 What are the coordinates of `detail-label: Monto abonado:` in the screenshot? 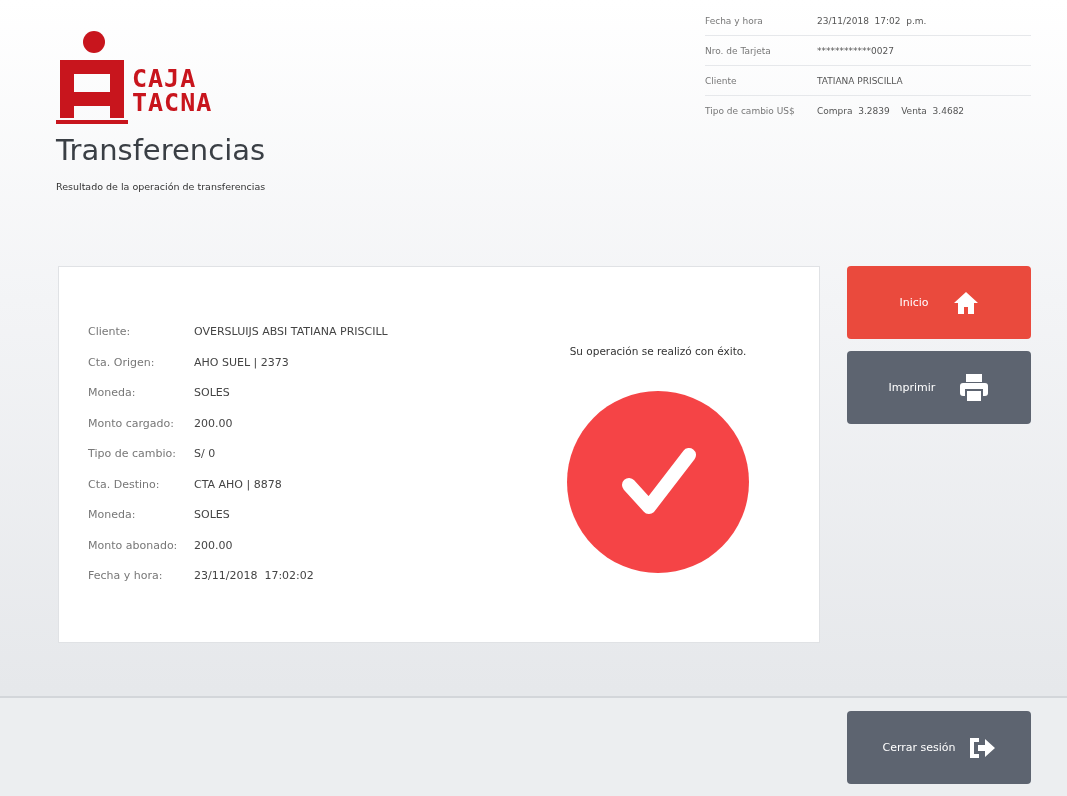 It's located at (133, 546).